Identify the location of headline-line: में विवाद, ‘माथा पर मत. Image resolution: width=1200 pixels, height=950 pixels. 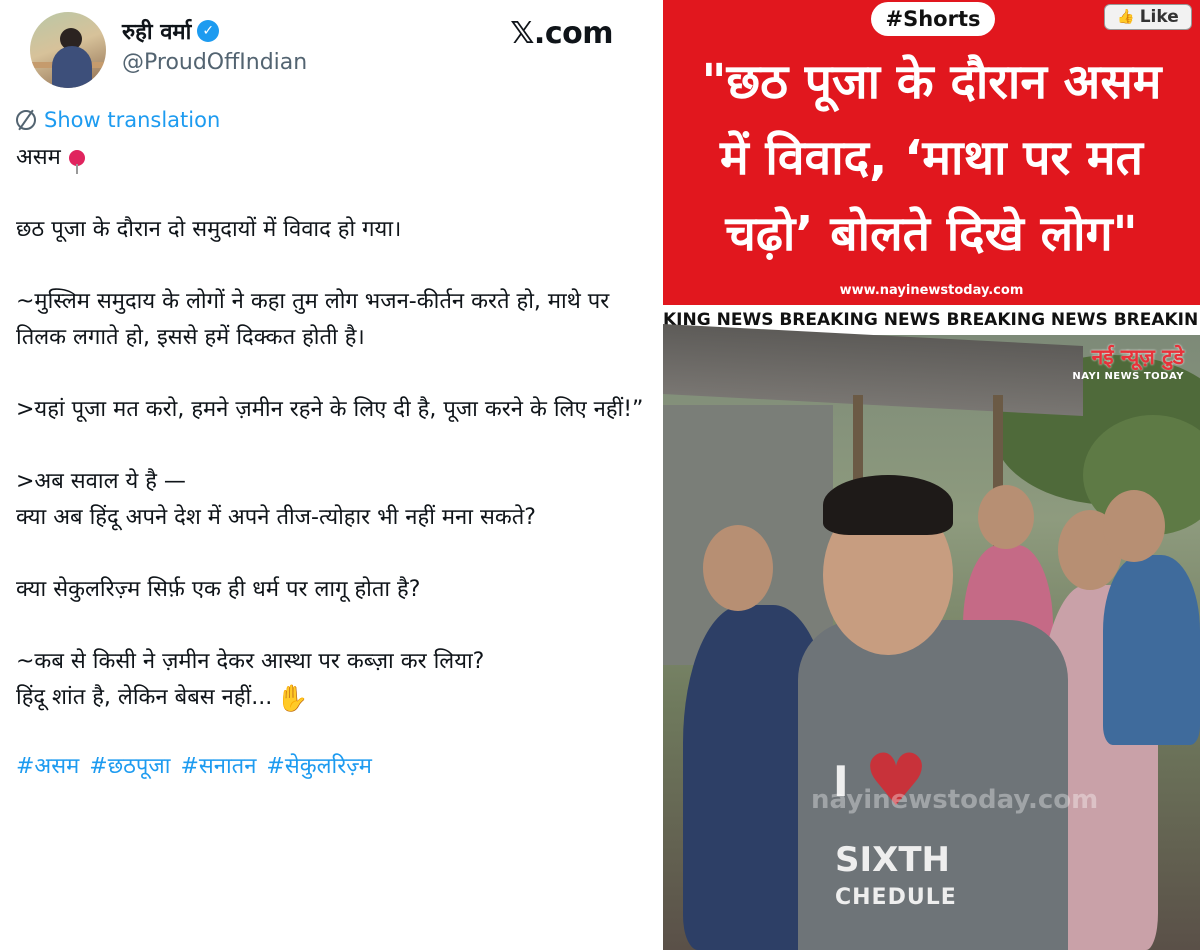
(931, 158).